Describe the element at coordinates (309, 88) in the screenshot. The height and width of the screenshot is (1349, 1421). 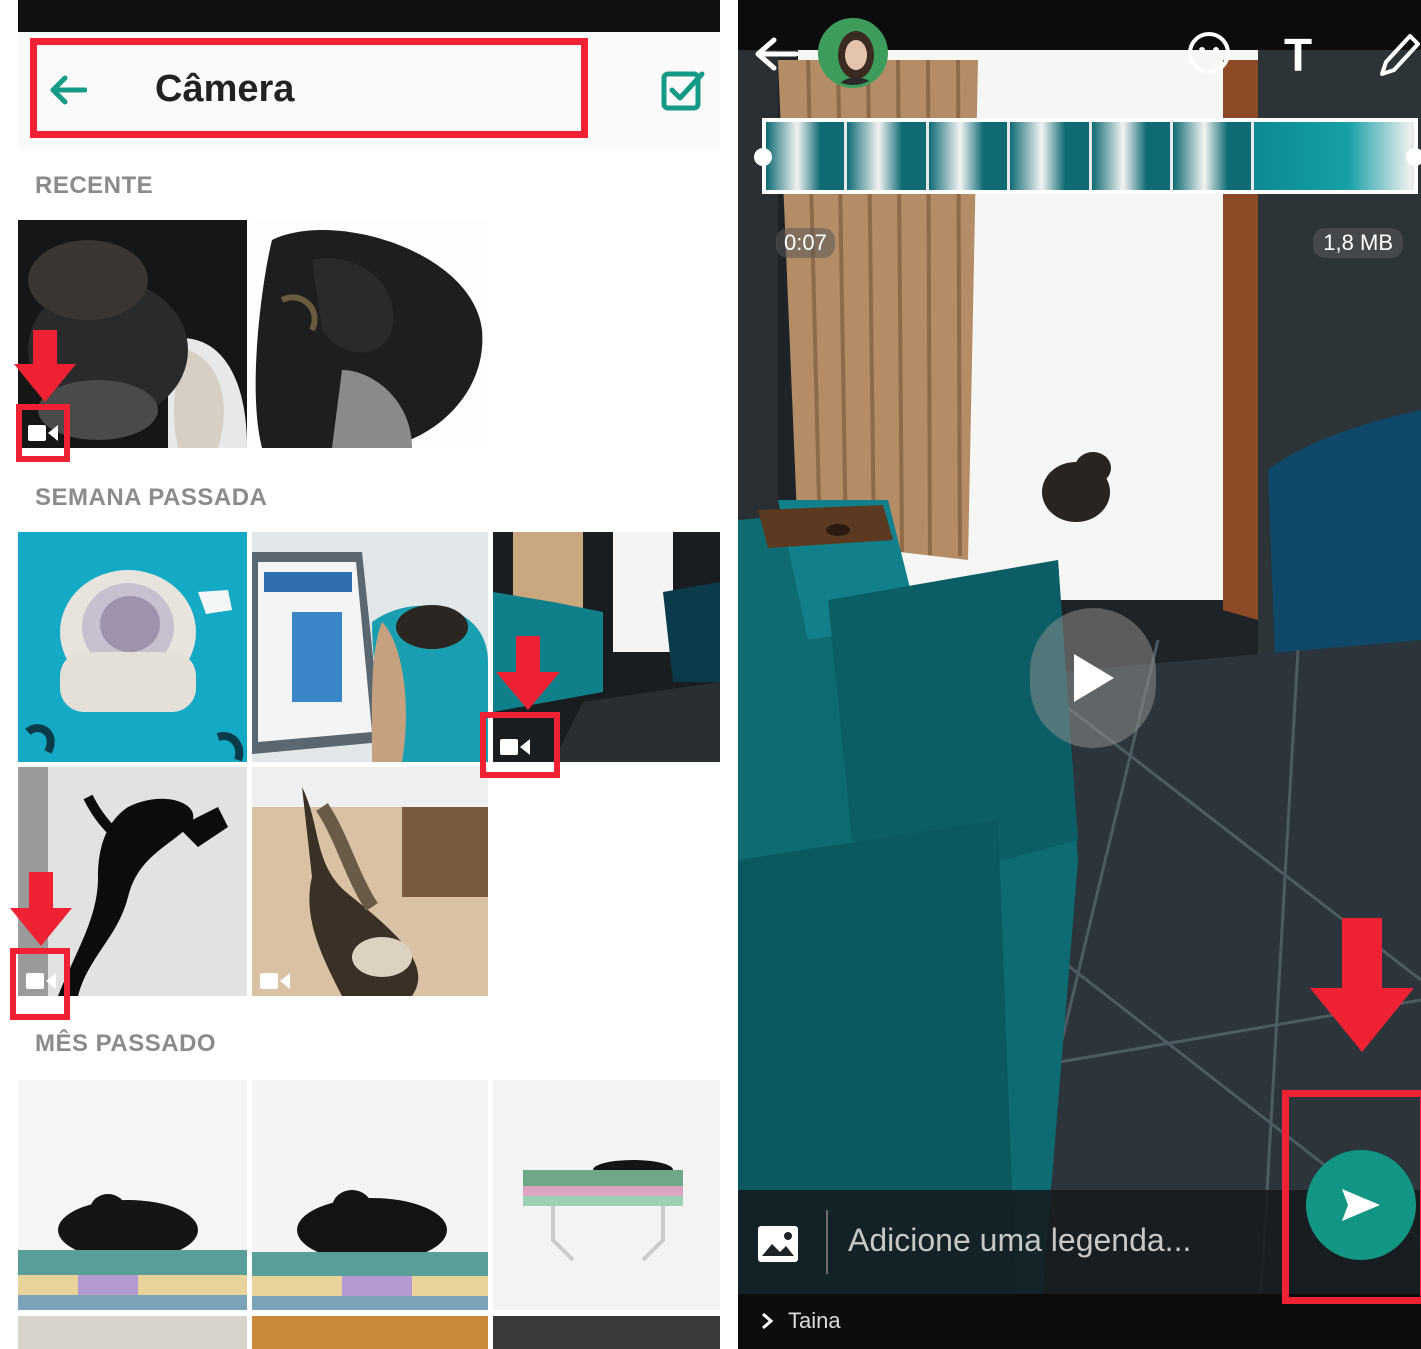
I see `title-highlight-box` at that location.